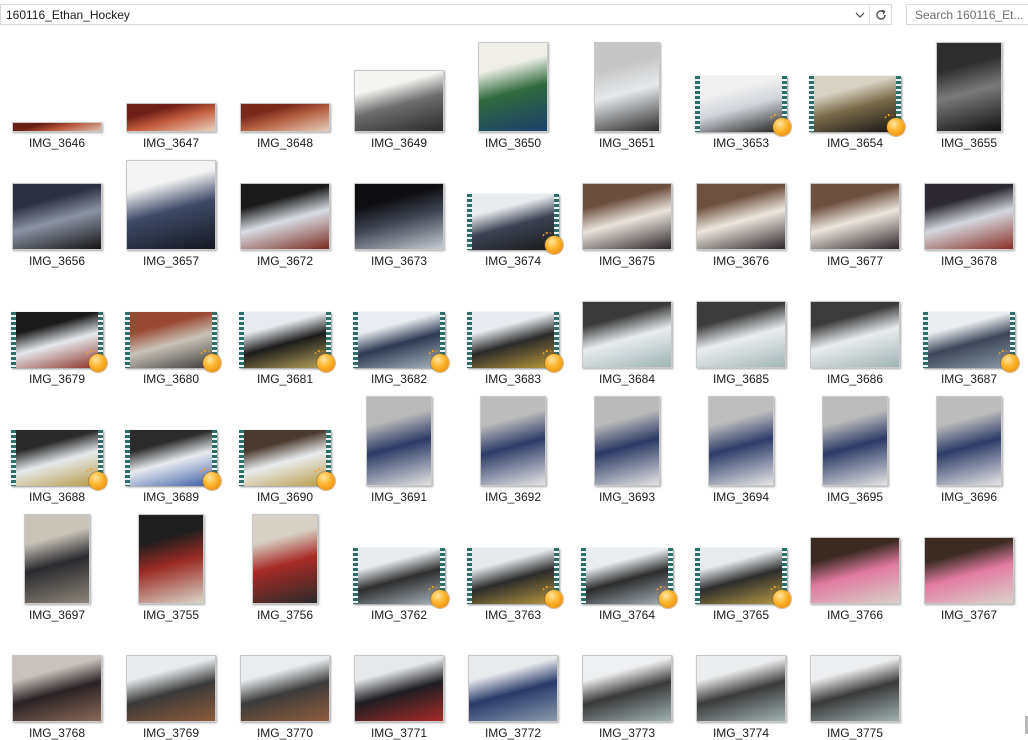 The width and height of the screenshot is (1028, 740). I want to click on search-box, so click(967, 14).